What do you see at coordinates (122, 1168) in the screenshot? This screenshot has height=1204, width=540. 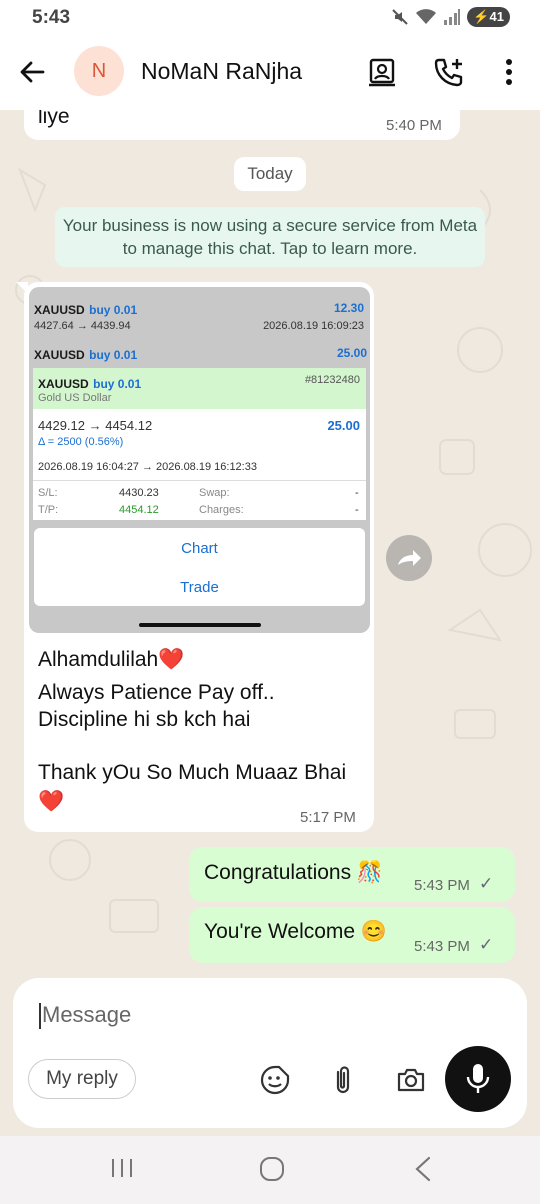 I see `recents-nav-icon` at bounding box center [122, 1168].